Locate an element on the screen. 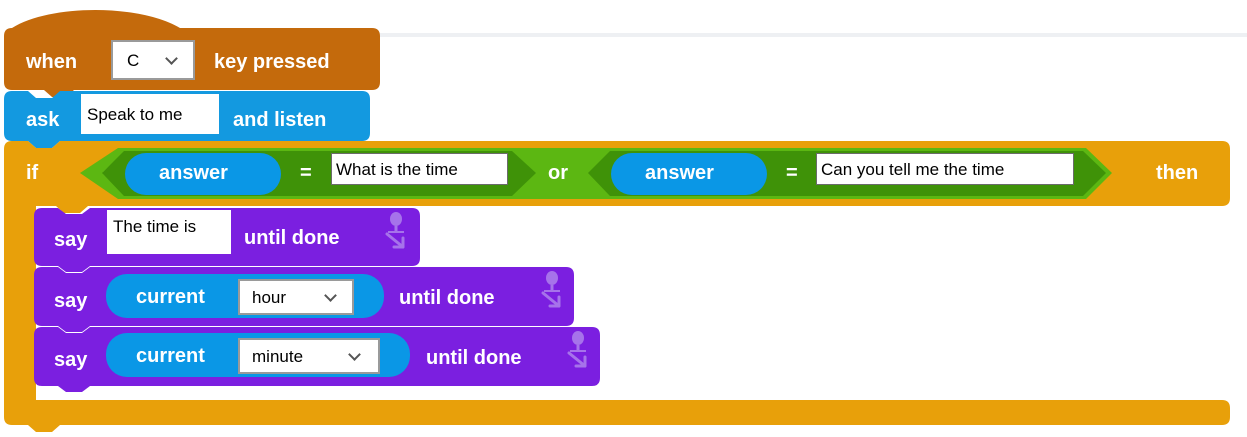 The height and width of the screenshot is (437, 1247). minute-dropdown-value: minute is located at coordinates (278, 356).